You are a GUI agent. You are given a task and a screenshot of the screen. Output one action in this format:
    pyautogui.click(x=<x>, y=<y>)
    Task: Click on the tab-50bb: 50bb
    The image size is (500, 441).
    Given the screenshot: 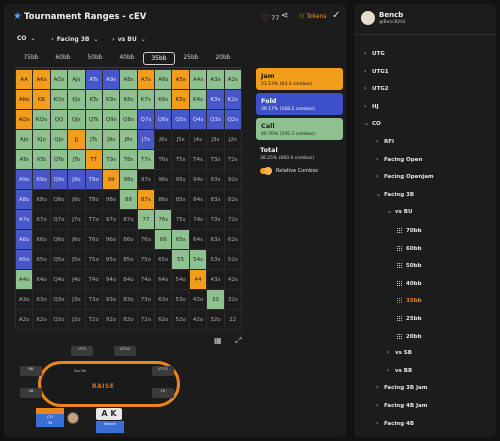 What is the action you would take?
    pyautogui.click(x=95, y=57)
    